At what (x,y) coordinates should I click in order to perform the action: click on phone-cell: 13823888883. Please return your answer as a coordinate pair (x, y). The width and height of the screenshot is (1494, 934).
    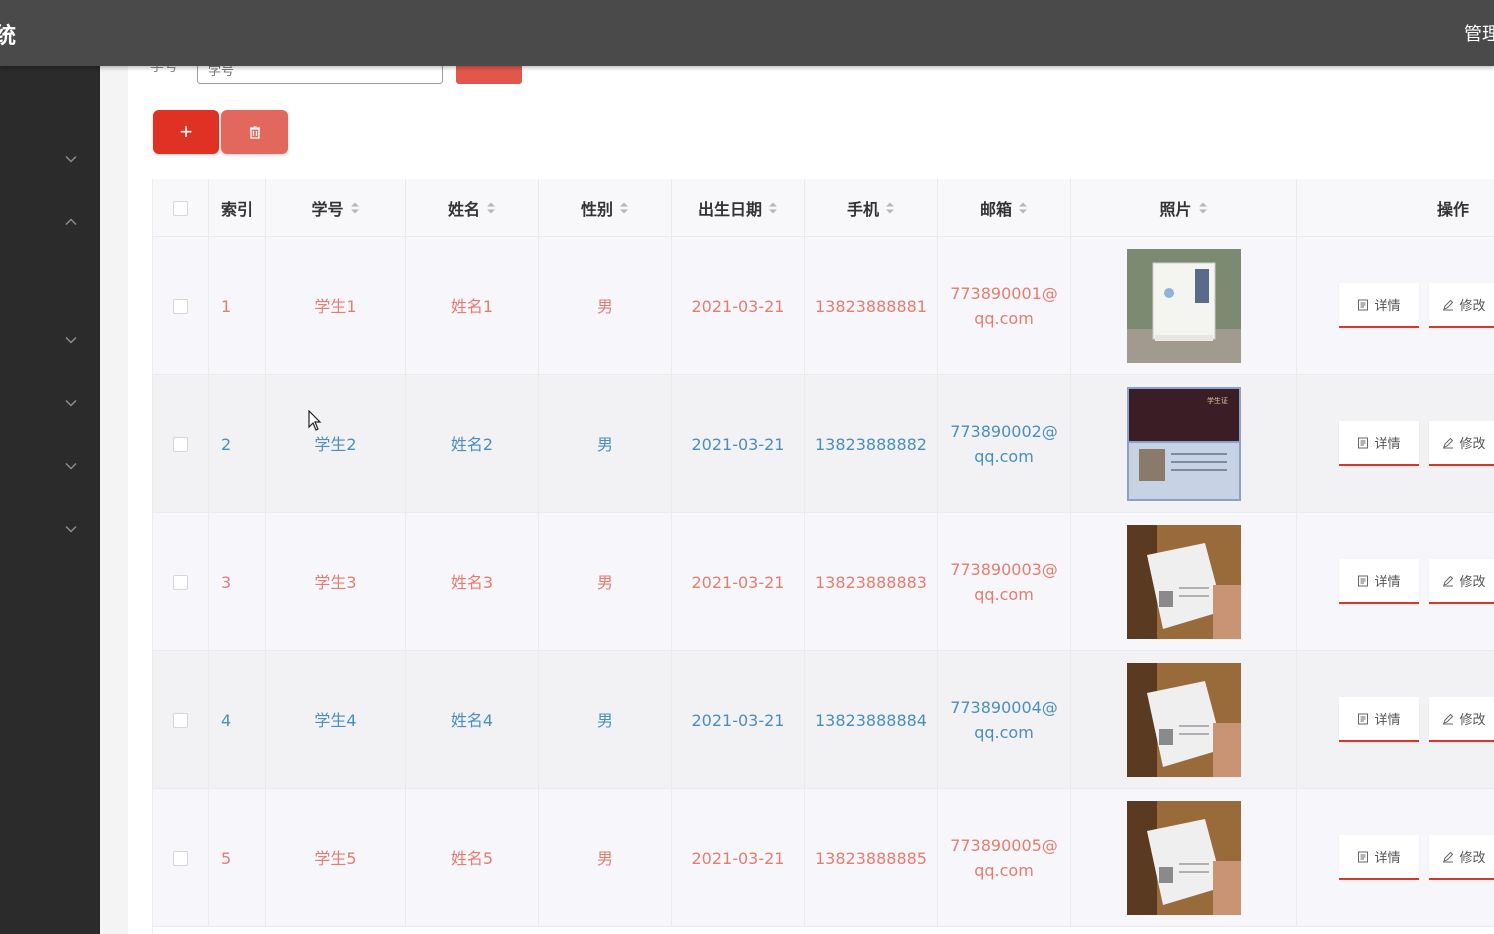
    Looking at the image, I should click on (871, 582).